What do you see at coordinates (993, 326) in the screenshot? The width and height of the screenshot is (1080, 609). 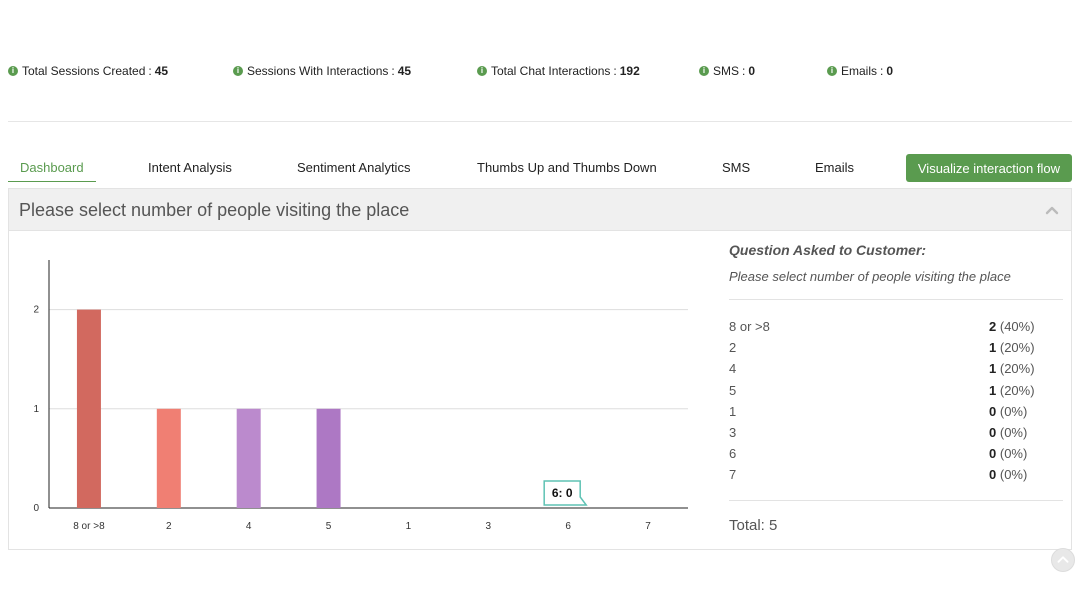 I see `answer-count-value: 2` at bounding box center [993, 326].